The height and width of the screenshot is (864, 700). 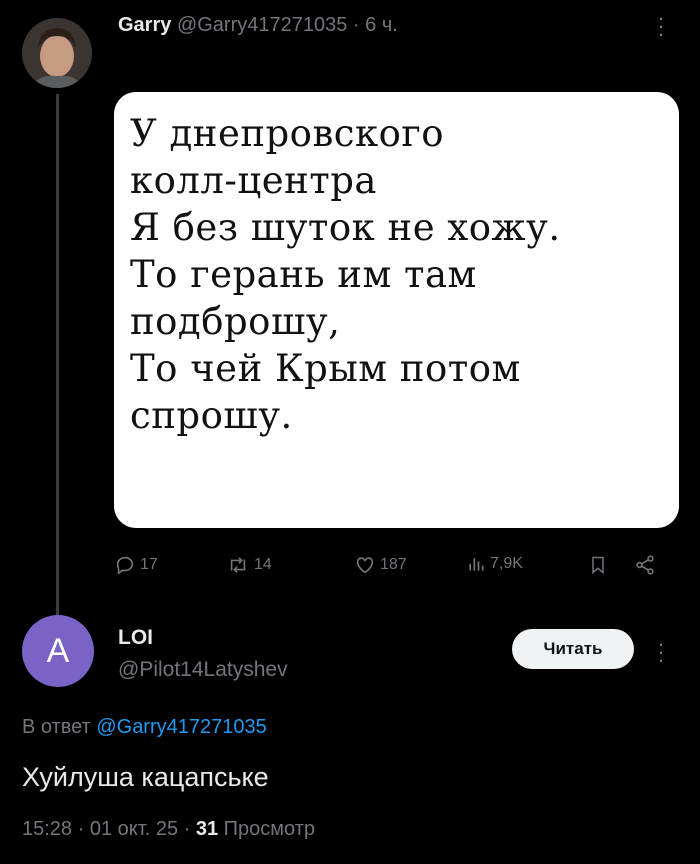 What do you see at coordinates (149, 564) in the screenshot?
I see `reply-count: 17` at bounding box center [149, 564].